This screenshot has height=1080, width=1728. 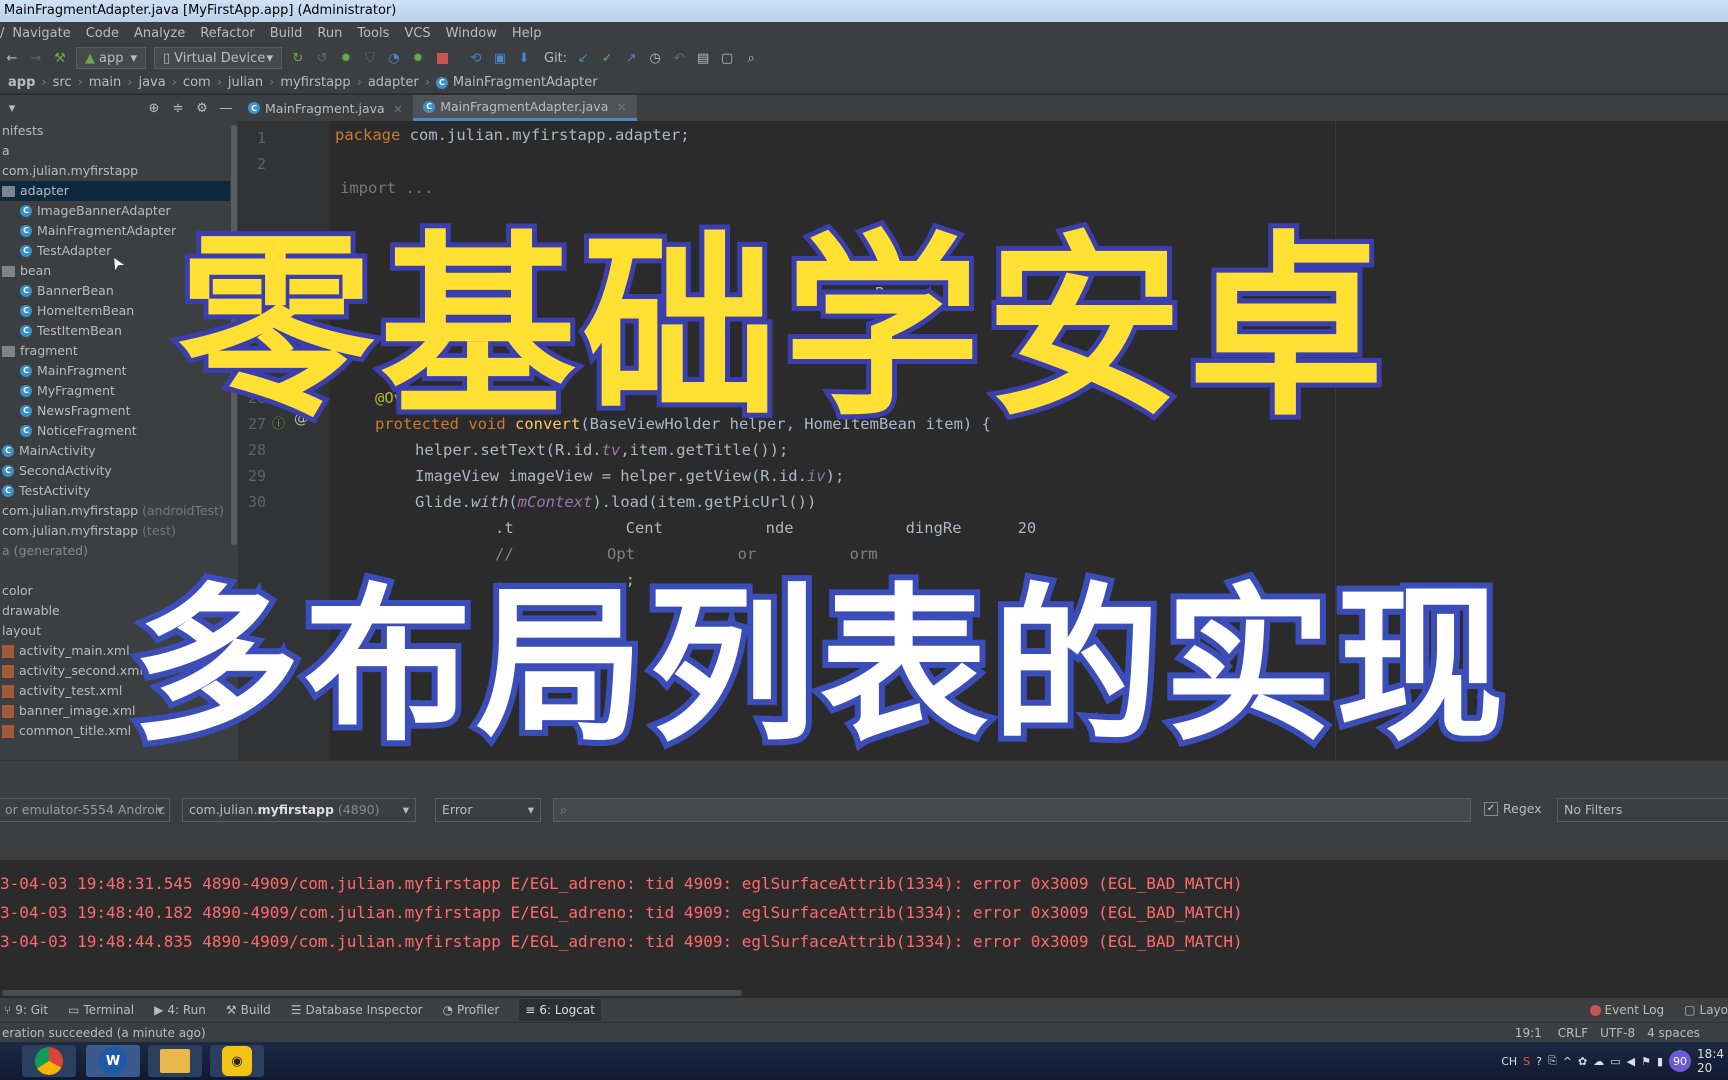 What do you see at coordinates (1660, 1061) in the screenshot?
I see `signal-icon: ▮` at bounding box center [1660, 1061].